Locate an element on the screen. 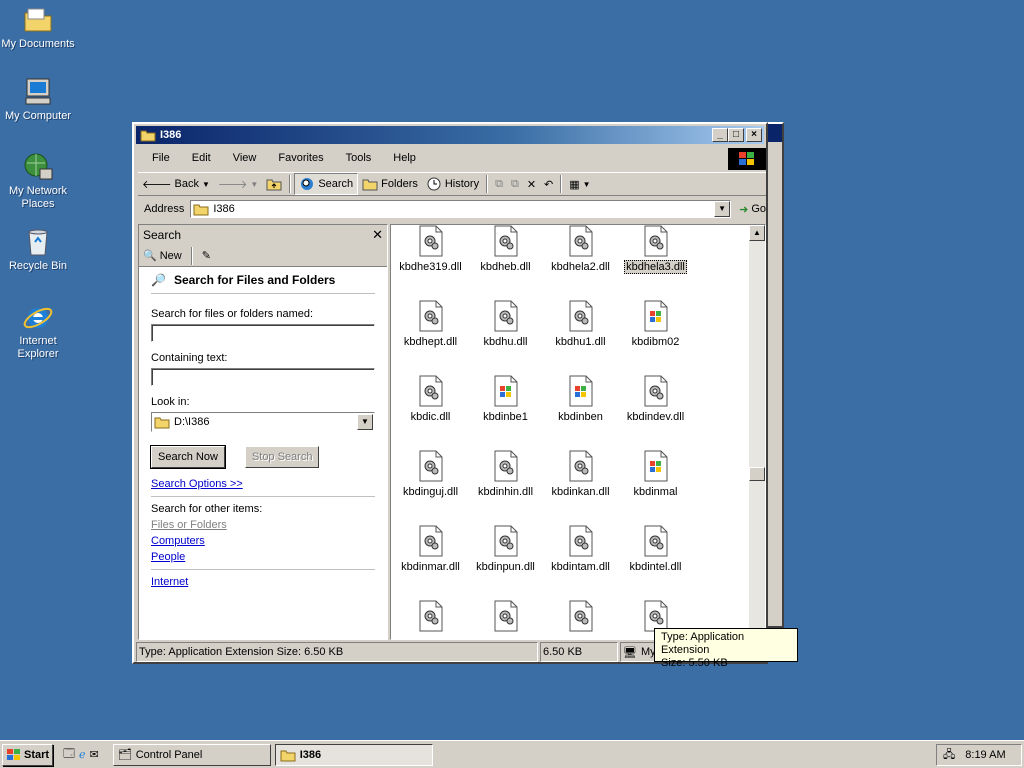  file-item: kbdhu1.dll is located at coordinates (580, 330).